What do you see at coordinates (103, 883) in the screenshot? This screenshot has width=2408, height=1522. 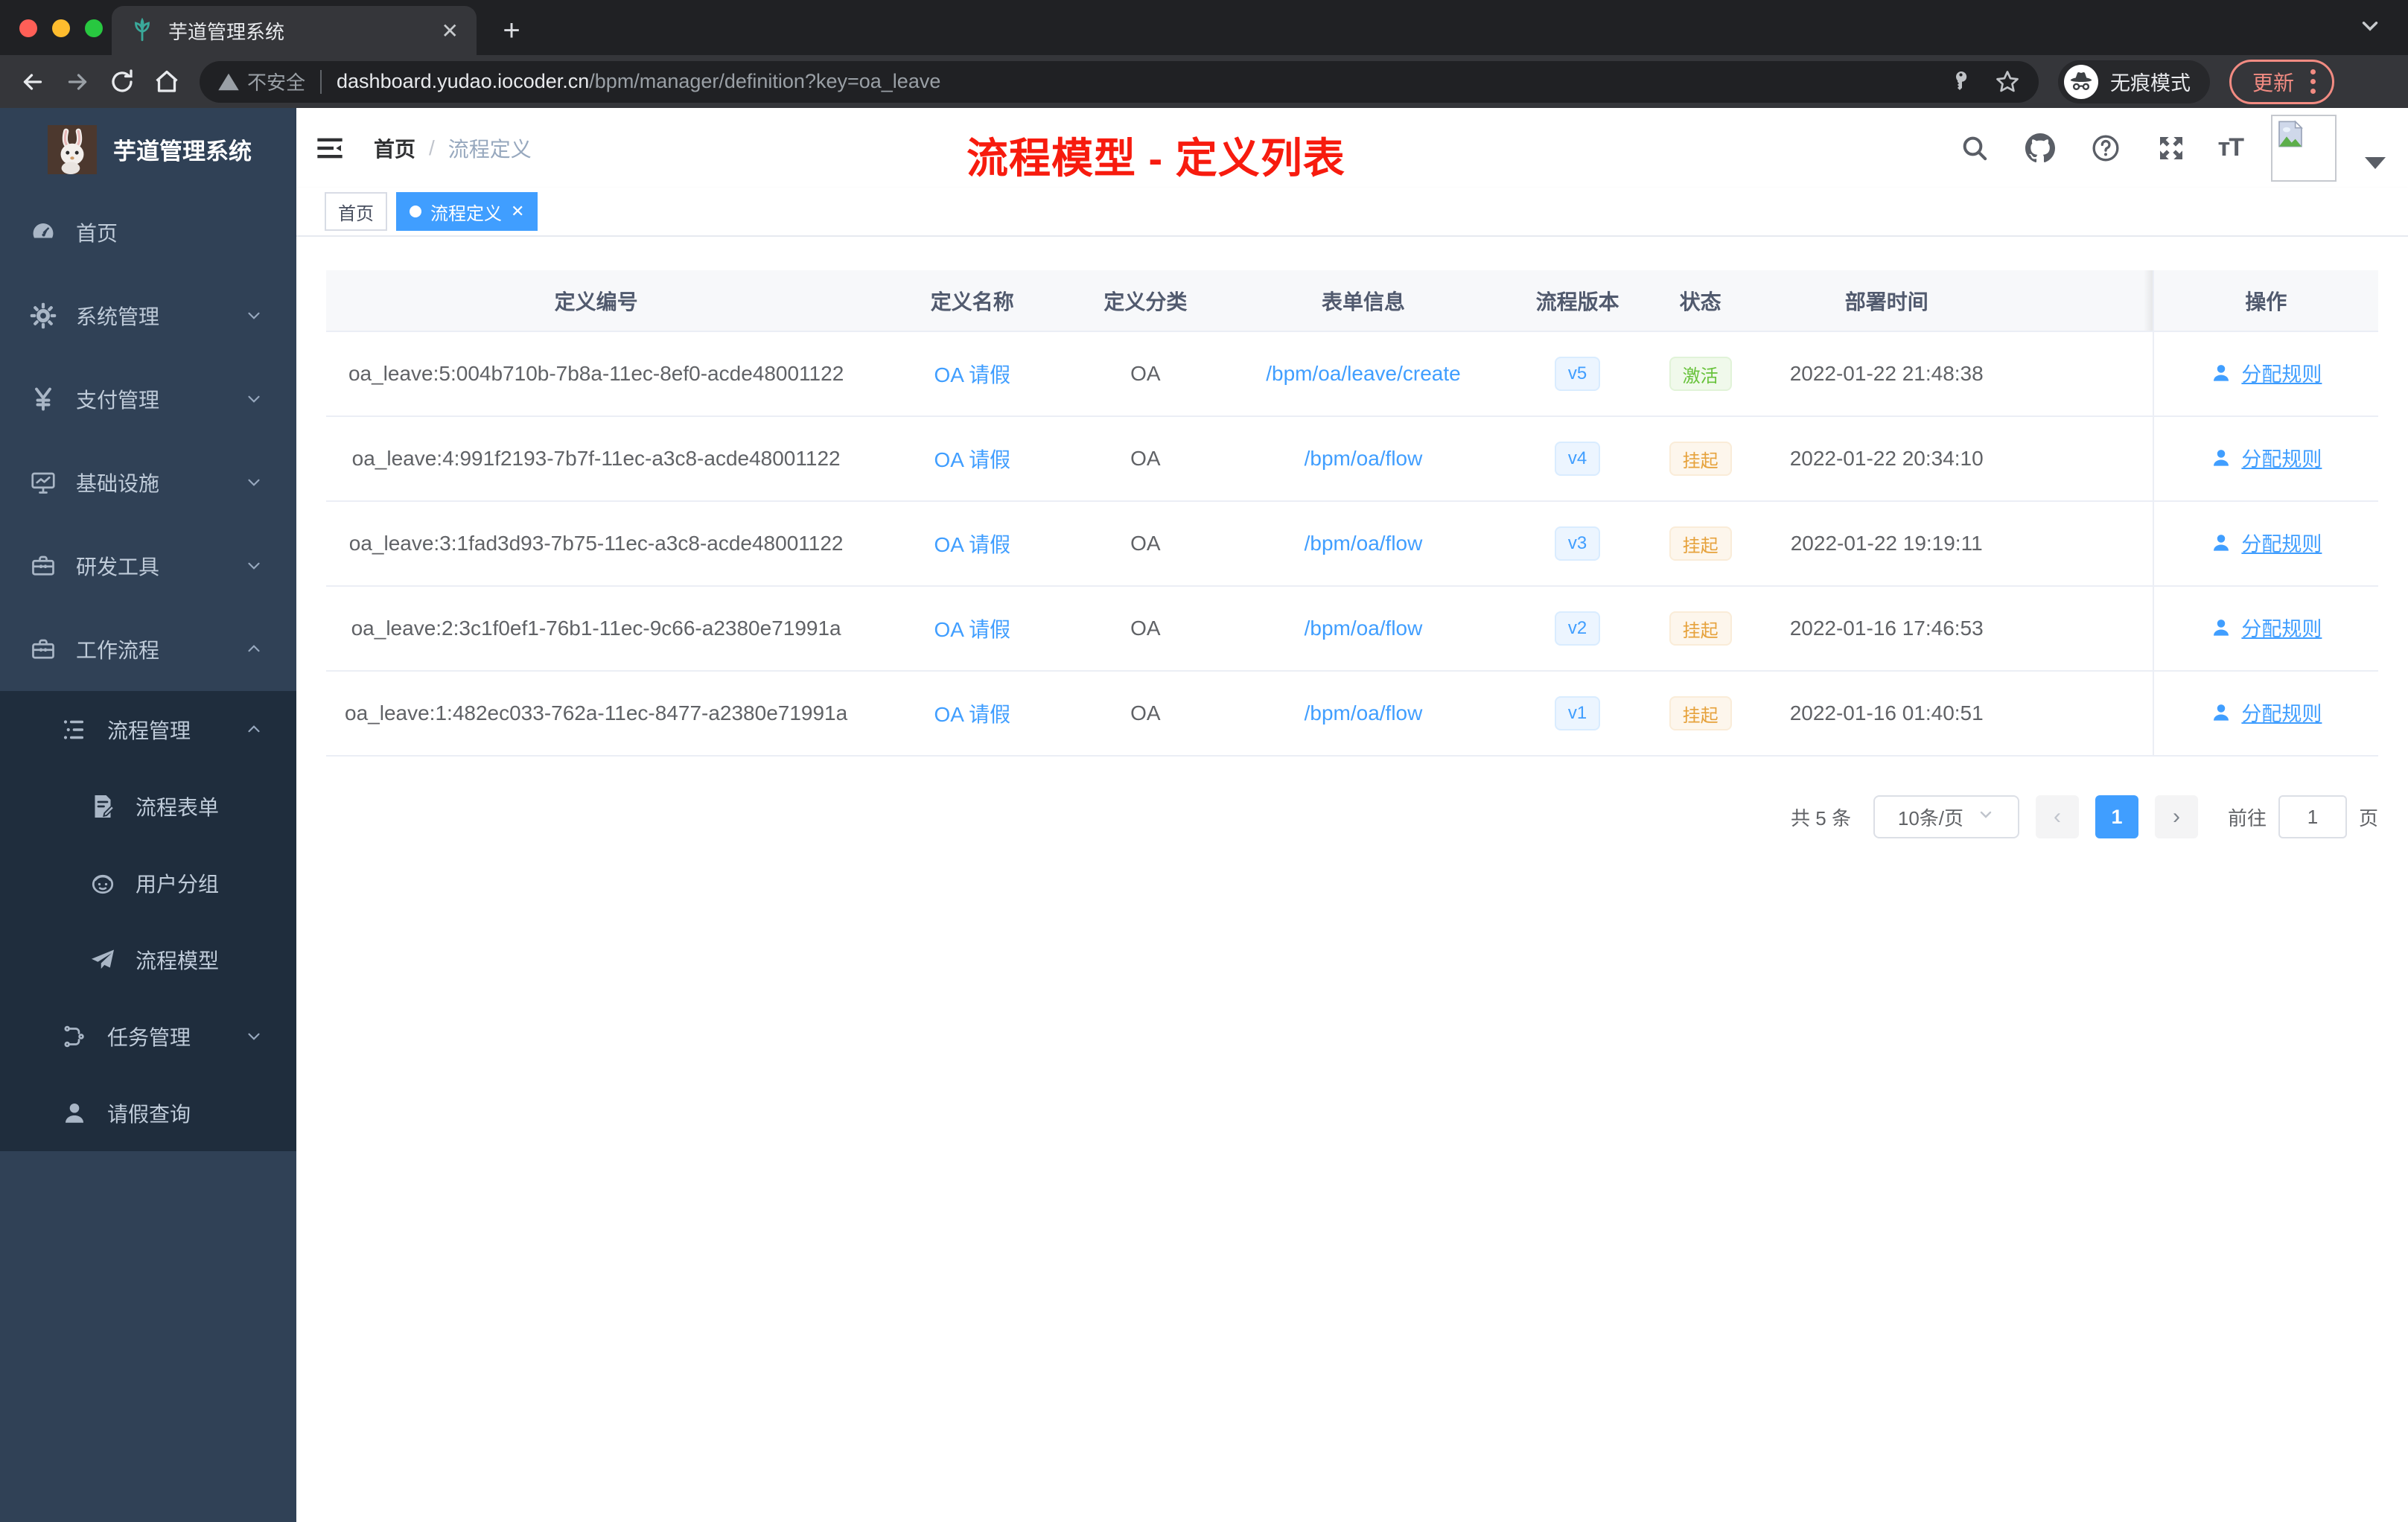 I see `robot-icon` at bounding box center [103, 883].